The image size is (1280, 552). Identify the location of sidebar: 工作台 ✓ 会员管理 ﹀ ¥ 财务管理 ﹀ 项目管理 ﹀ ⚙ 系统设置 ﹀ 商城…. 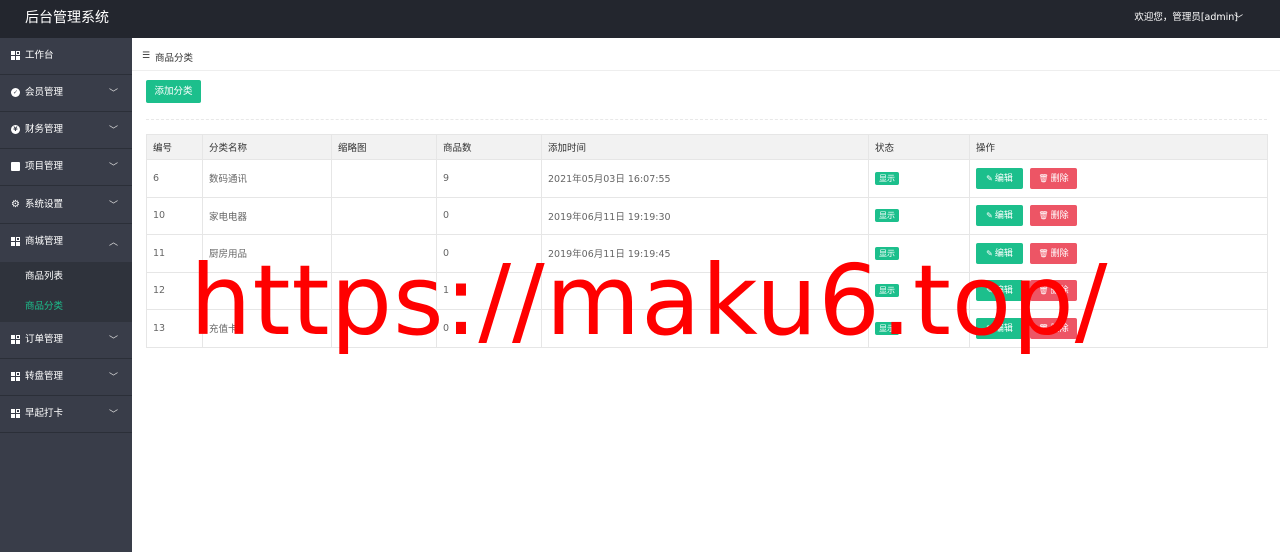
(66, 295).